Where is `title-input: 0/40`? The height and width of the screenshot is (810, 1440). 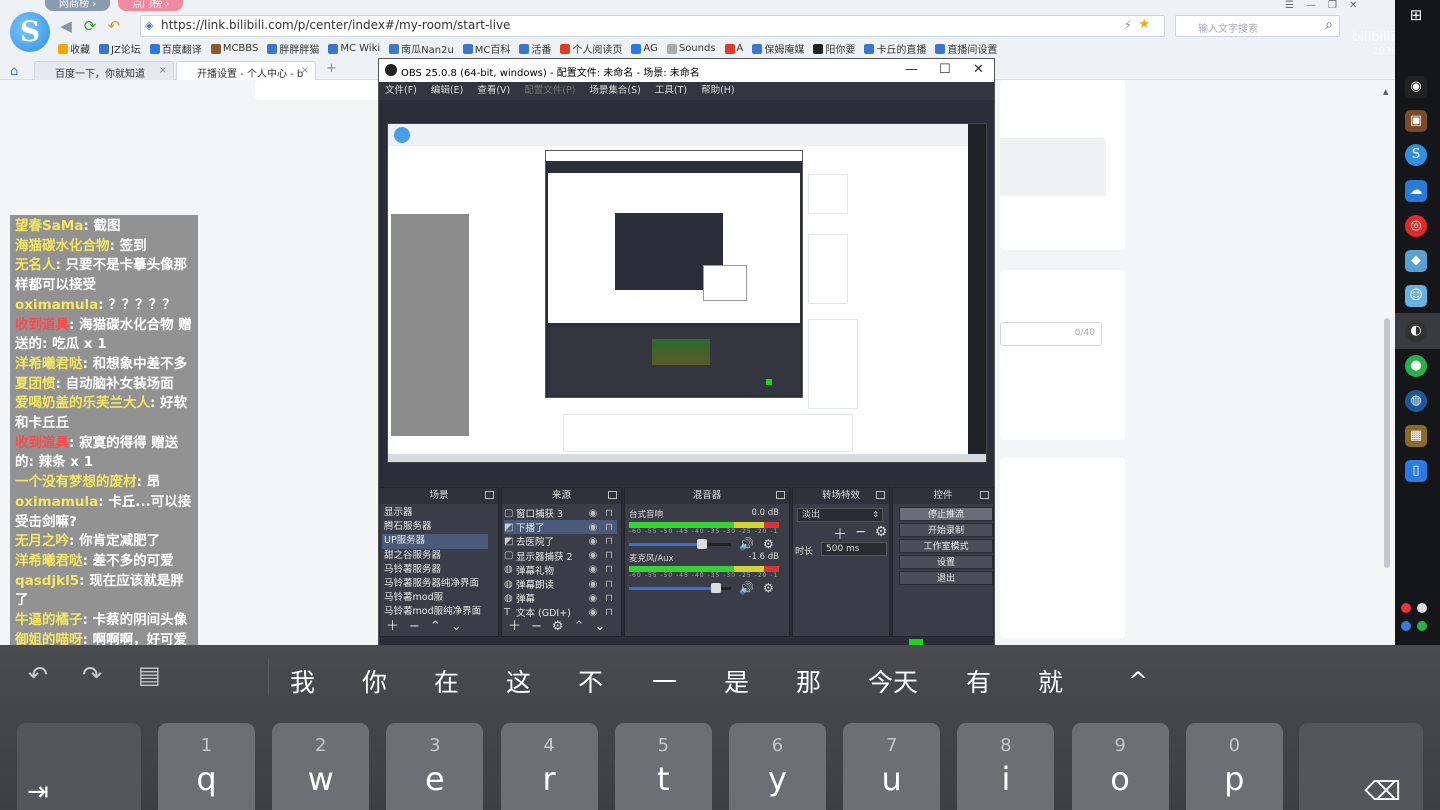
title-input: 0/40 is located at coordinates (1051, 334).